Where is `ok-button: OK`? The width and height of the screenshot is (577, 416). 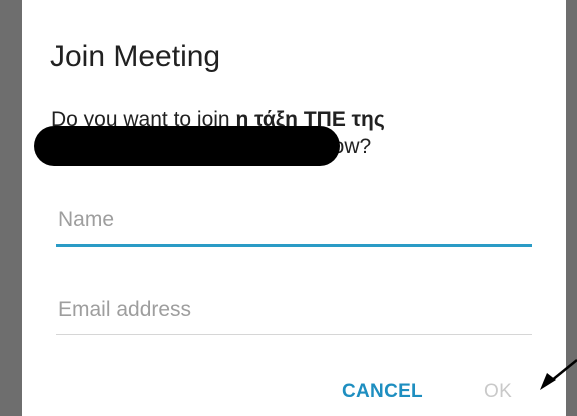 ok-button: OK is located at coordinates (498, 391).